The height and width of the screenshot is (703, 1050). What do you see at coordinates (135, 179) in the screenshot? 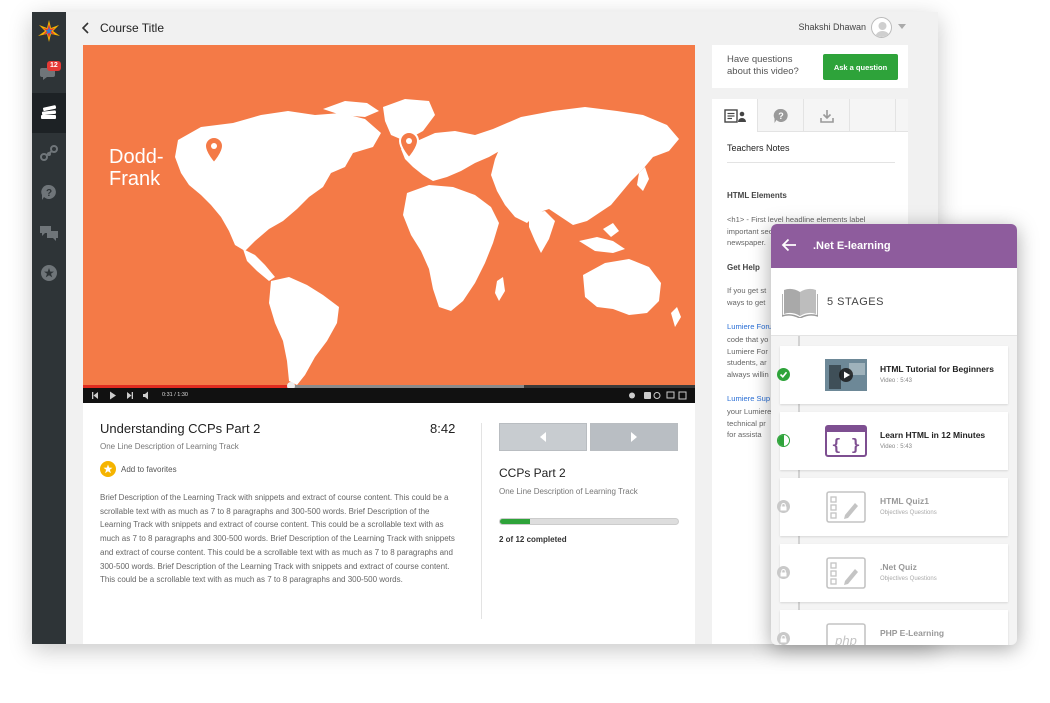
I see `map-label-line: Frank` at bounding box center [135, 179].